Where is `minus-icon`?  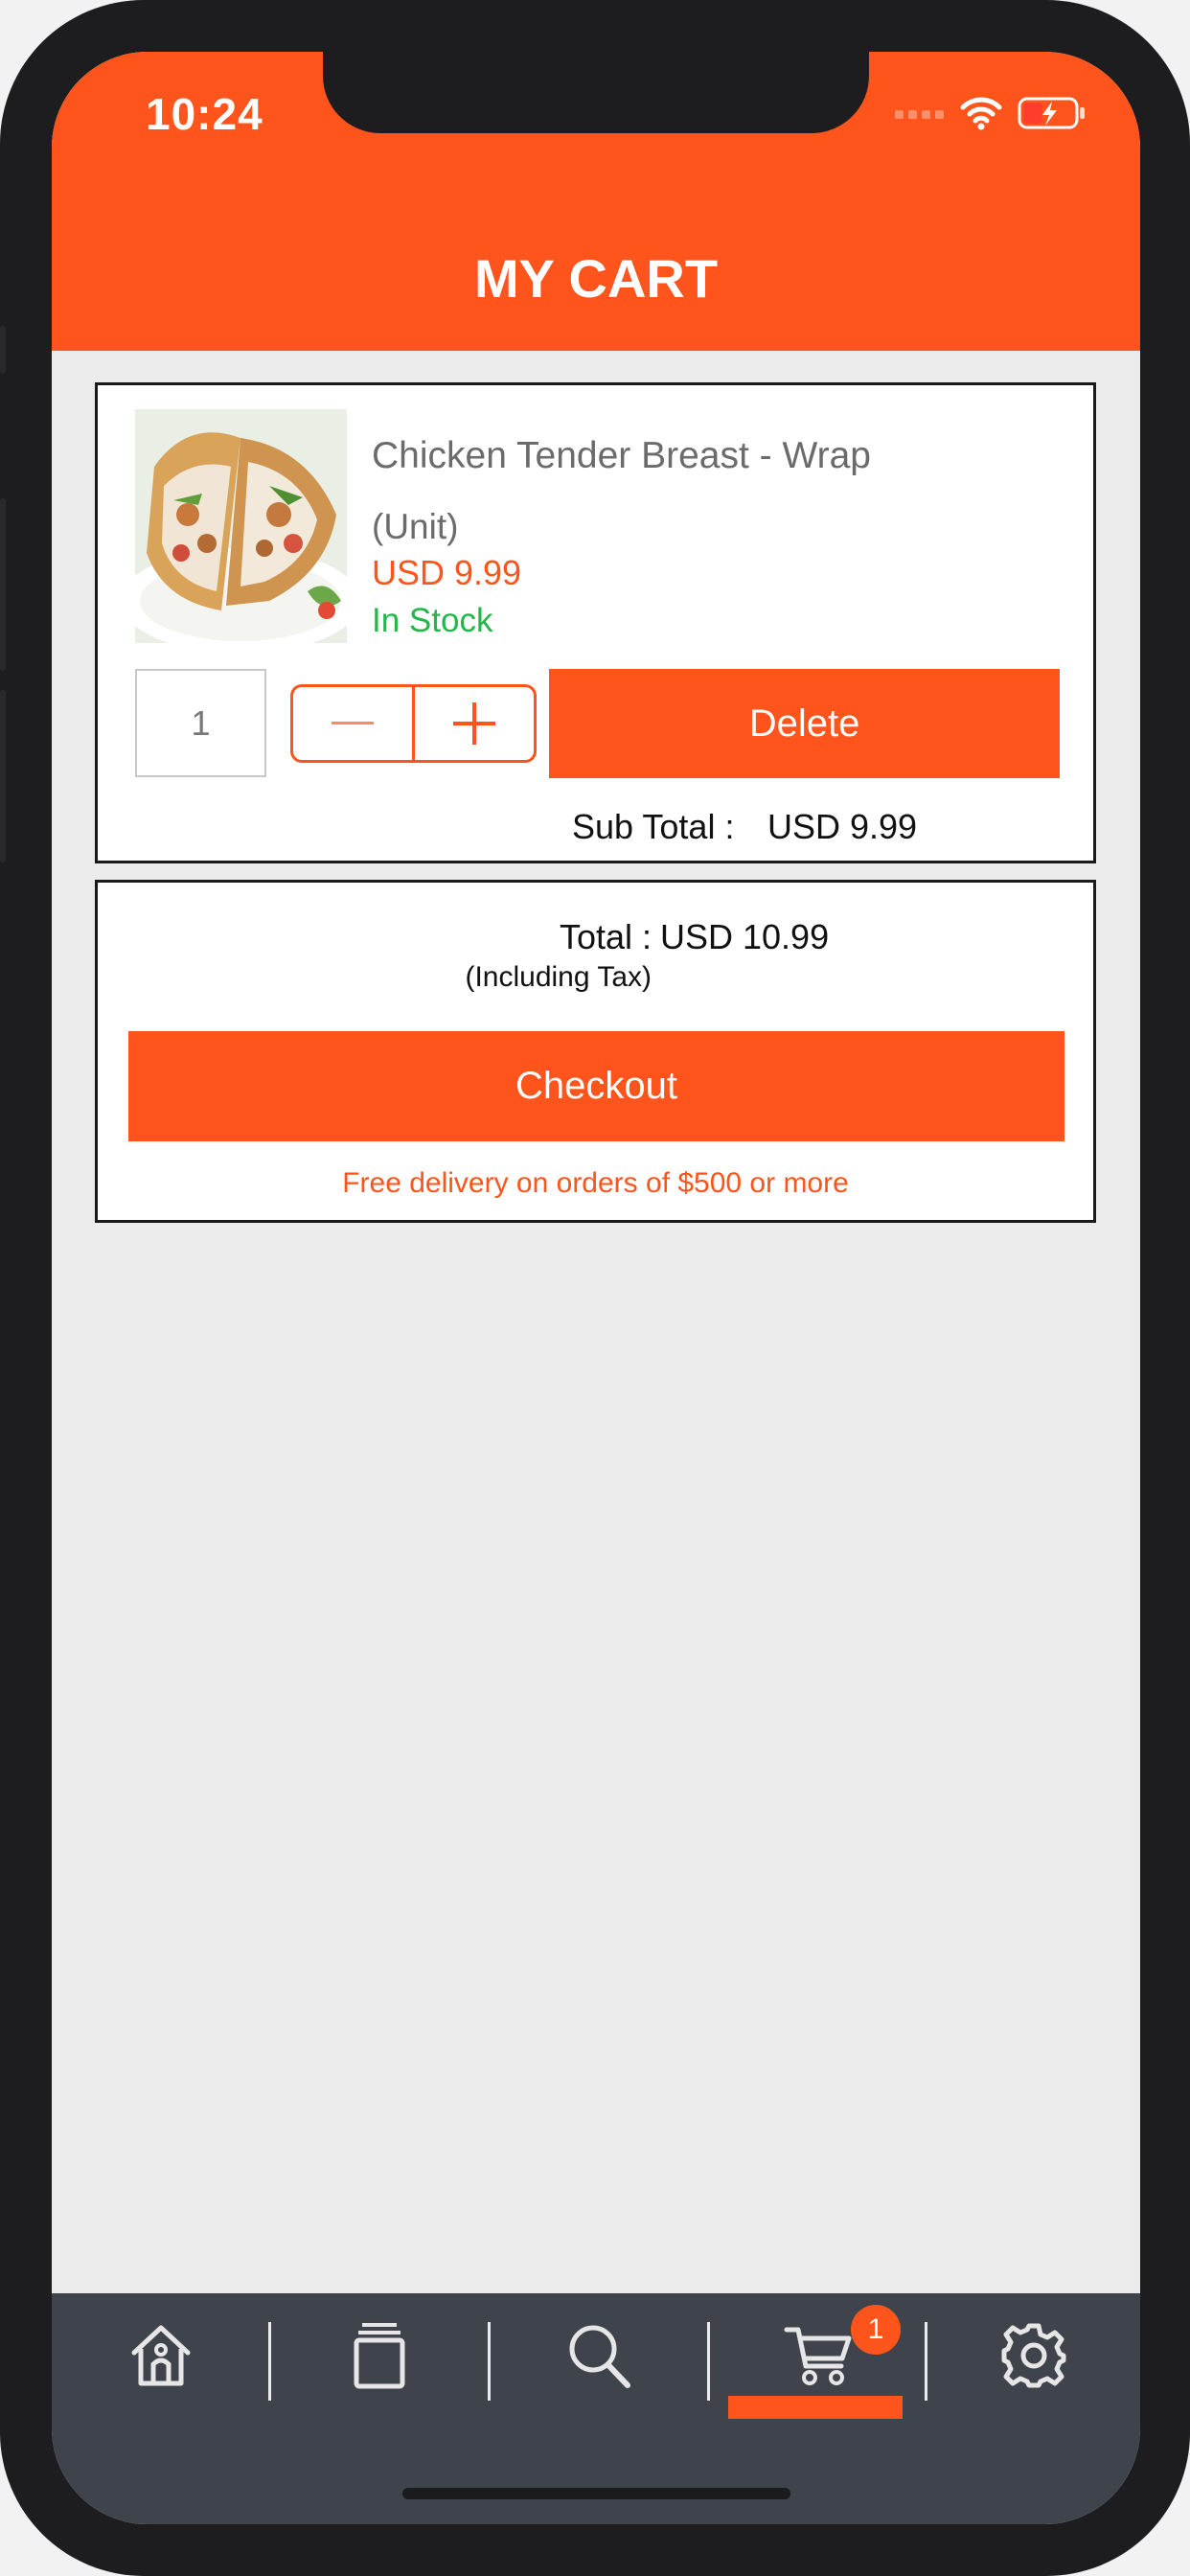 minus-icon is located at coordinates (353, 723).